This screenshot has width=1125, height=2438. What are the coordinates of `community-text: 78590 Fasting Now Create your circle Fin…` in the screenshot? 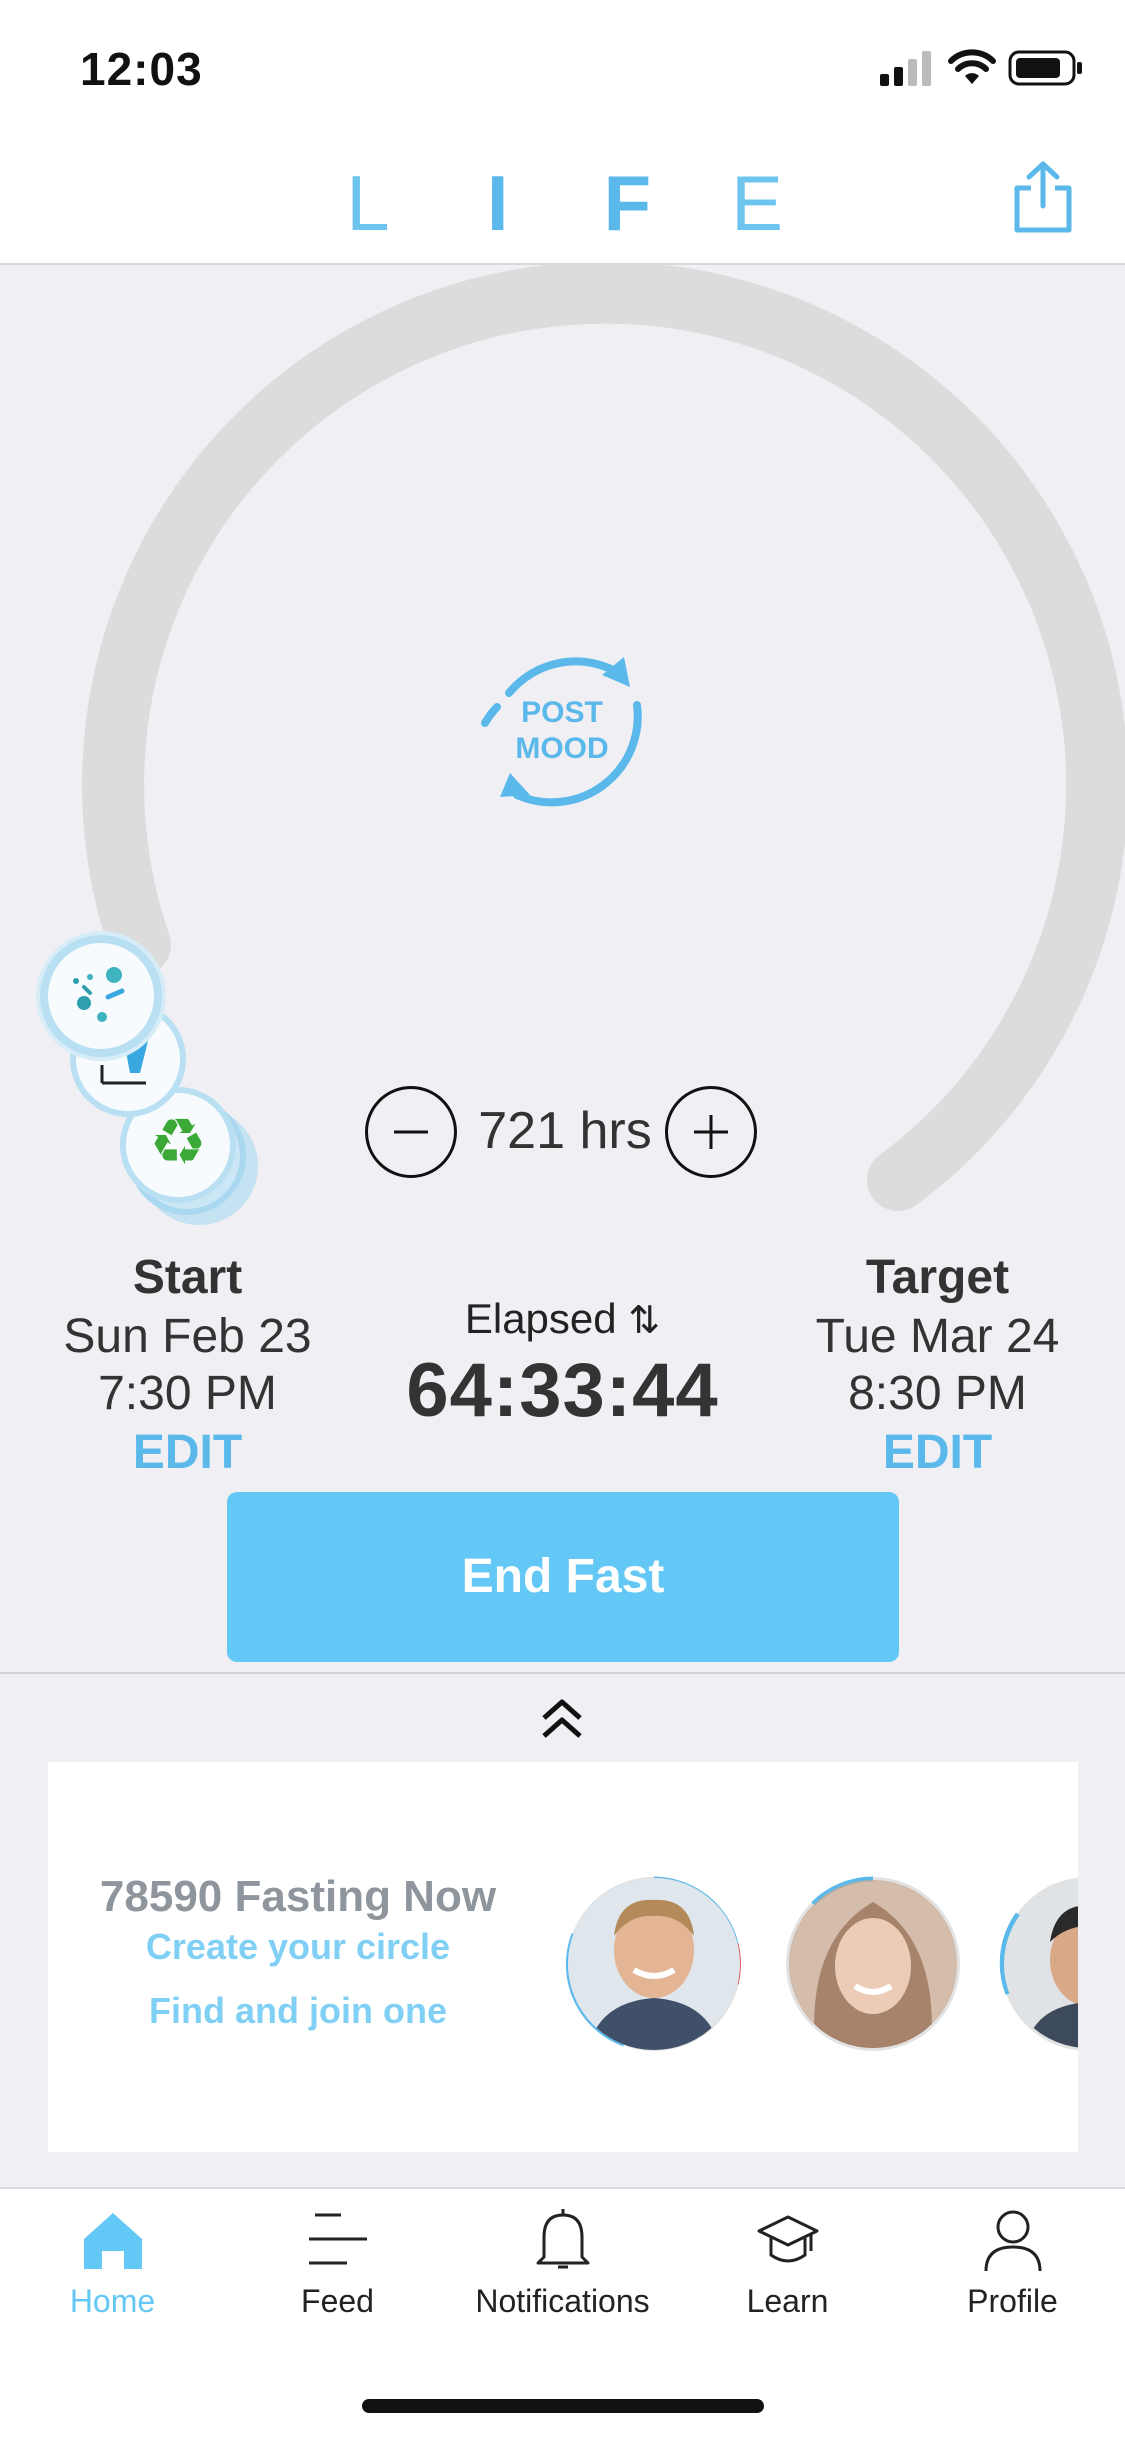 It's located at (298, 1952).